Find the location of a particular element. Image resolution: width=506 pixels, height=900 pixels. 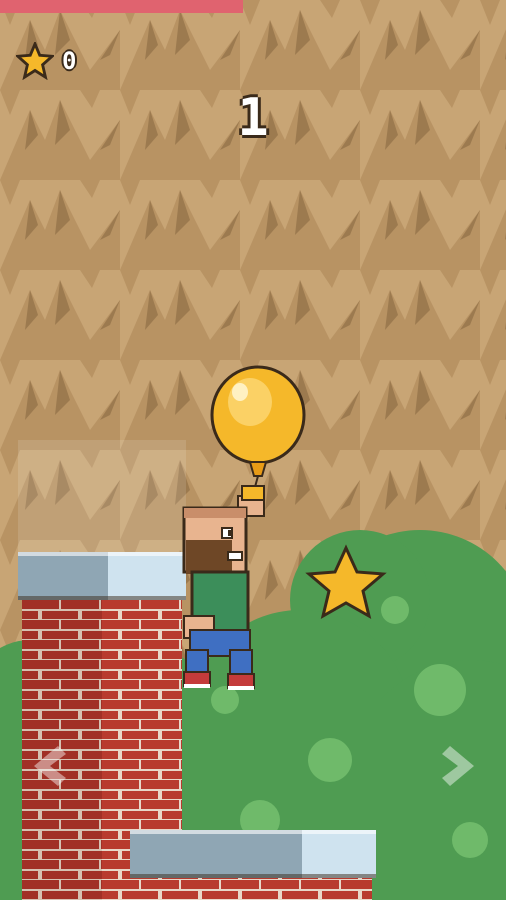

star-icon is located at coordinates (35, 61).